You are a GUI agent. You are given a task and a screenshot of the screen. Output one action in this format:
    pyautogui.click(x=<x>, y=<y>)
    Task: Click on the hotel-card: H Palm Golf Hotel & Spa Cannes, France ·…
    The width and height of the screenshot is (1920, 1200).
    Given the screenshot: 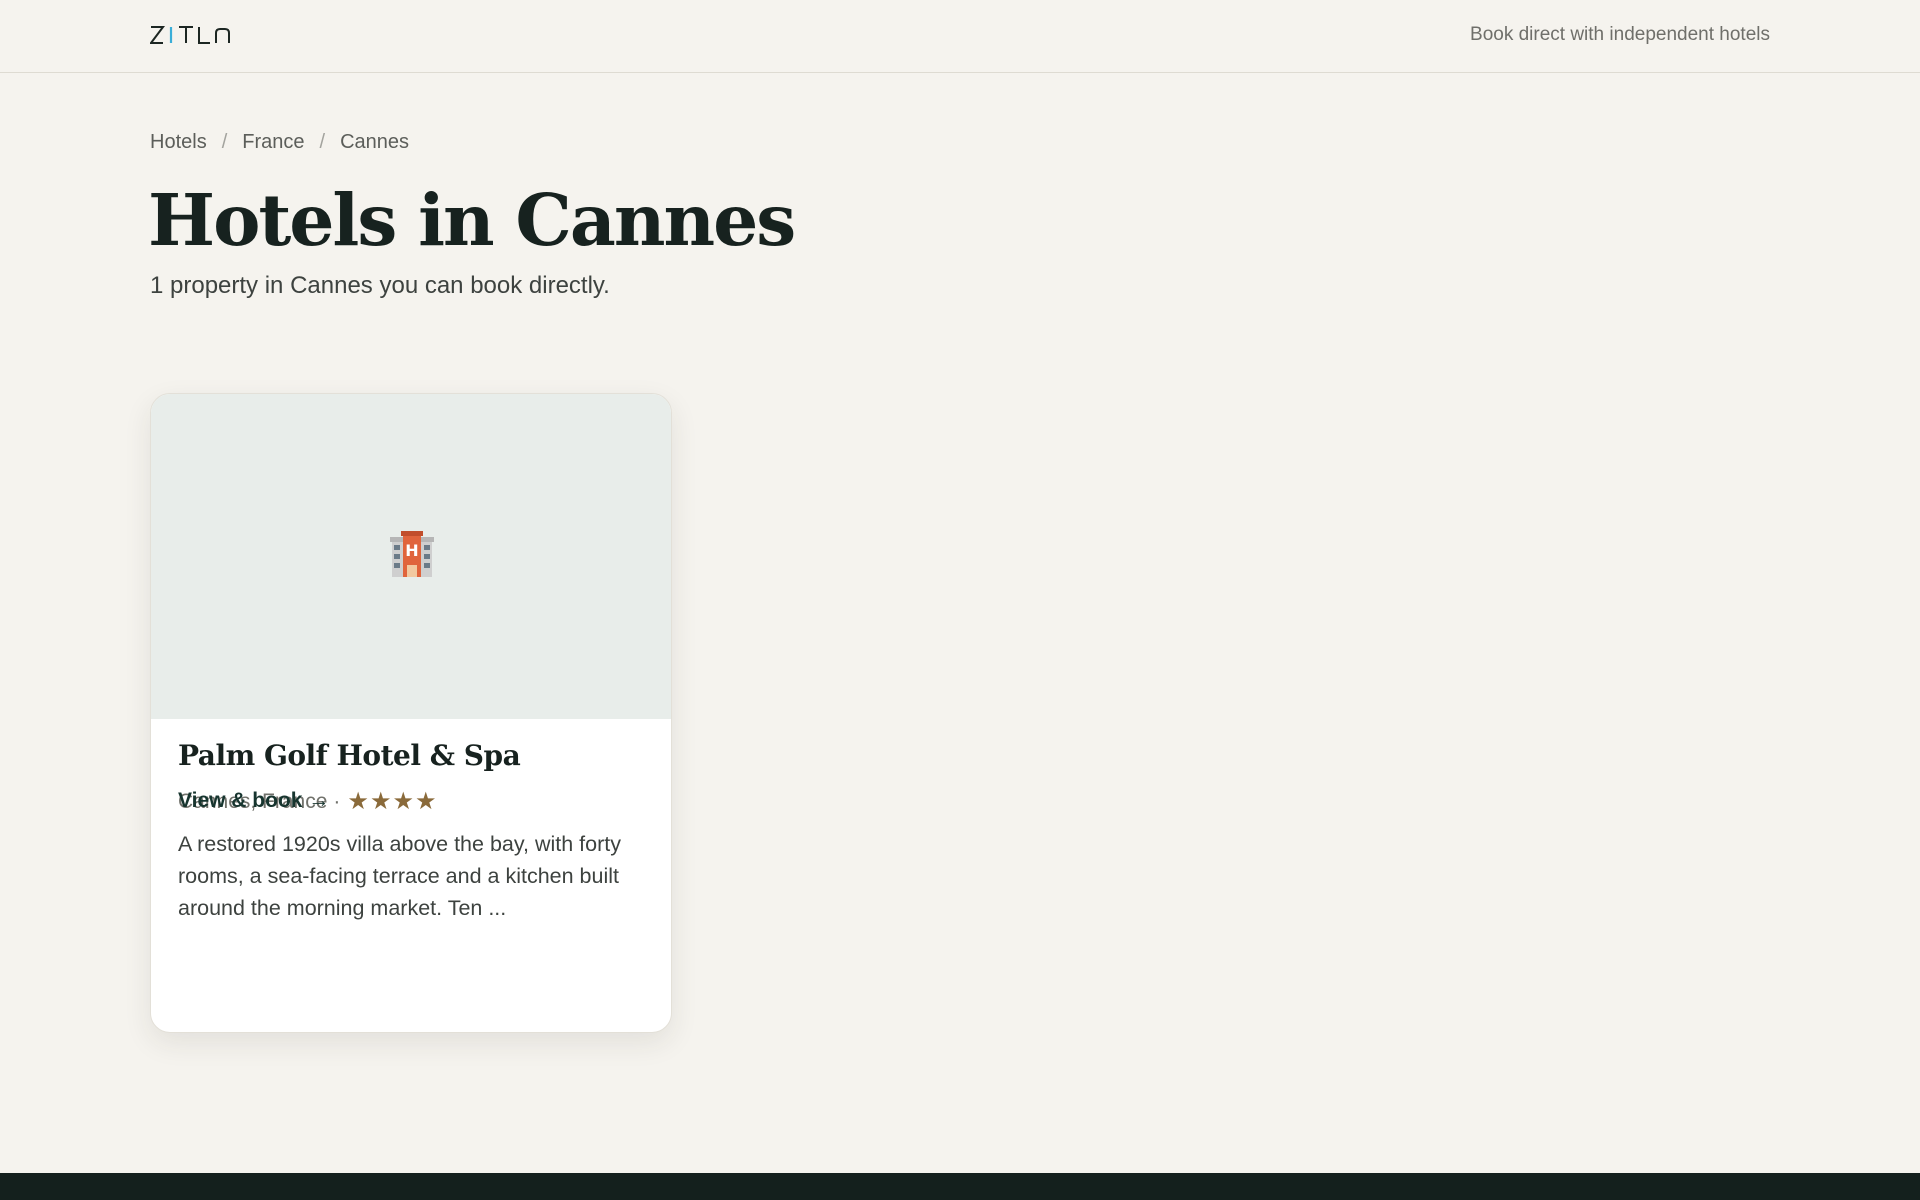 What is the action you would take?
    pyautogui.click(x=411, y=713)
    